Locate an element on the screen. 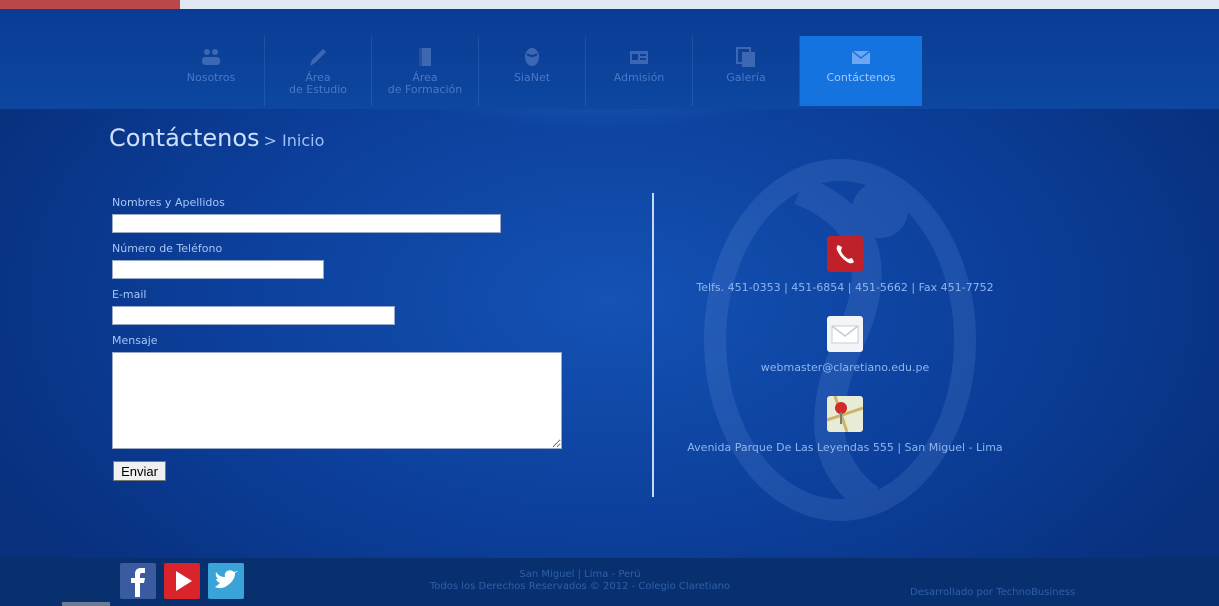 Image resolution: width=1219 pixels, height=606 pixels. phone-icon is located at coordinates (845, 254).